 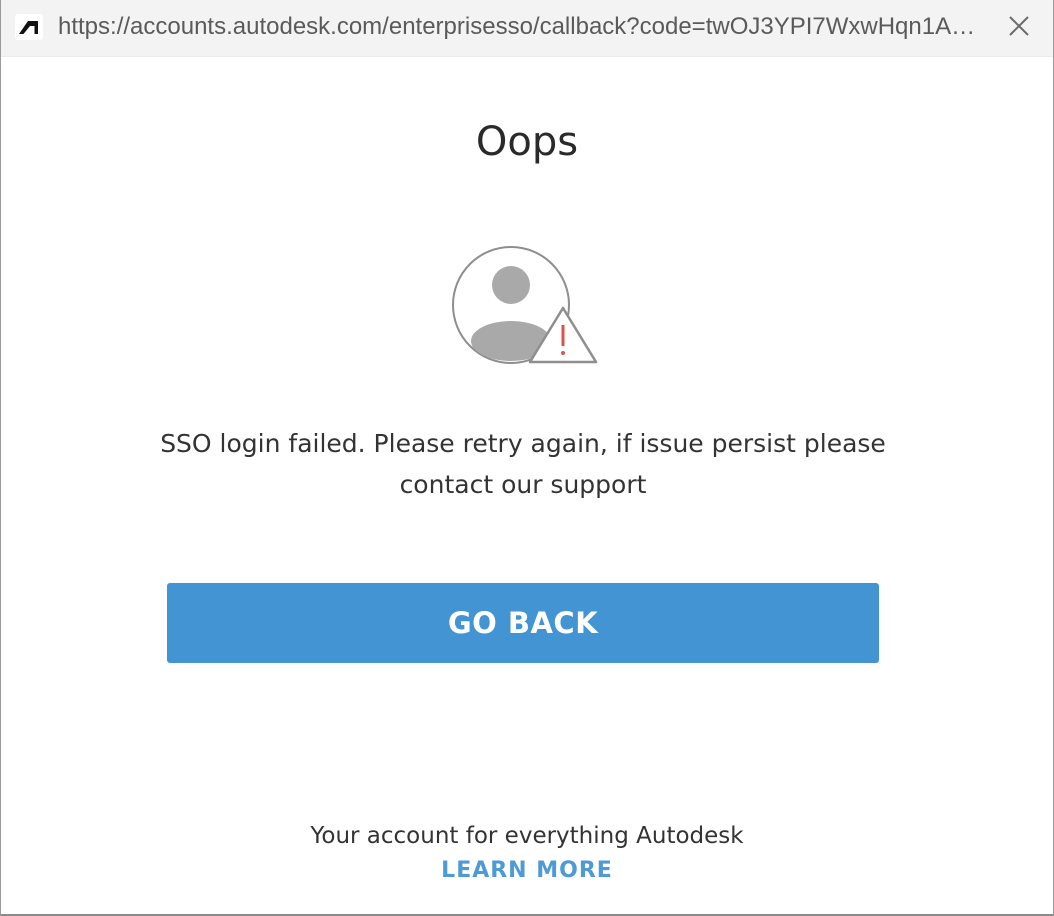 What do you see at coordinates (527, 836) in the screenshot?
I see `footer-tagline: Your account for everything Autodesk` at bounding box center [527, 836].